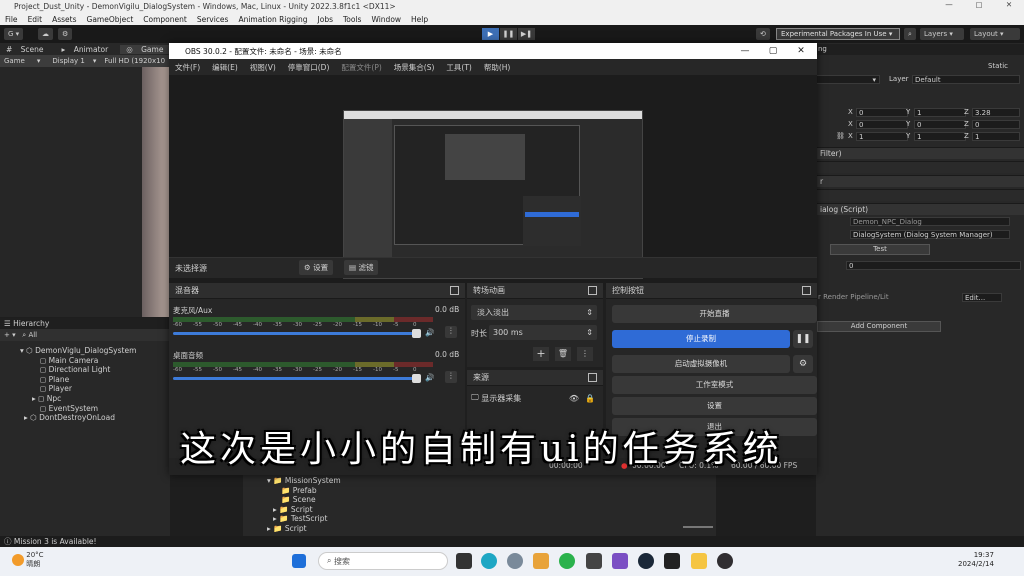 The image size is (1024, 576). I want to click on position-x-field: 0, so click(882, 112).